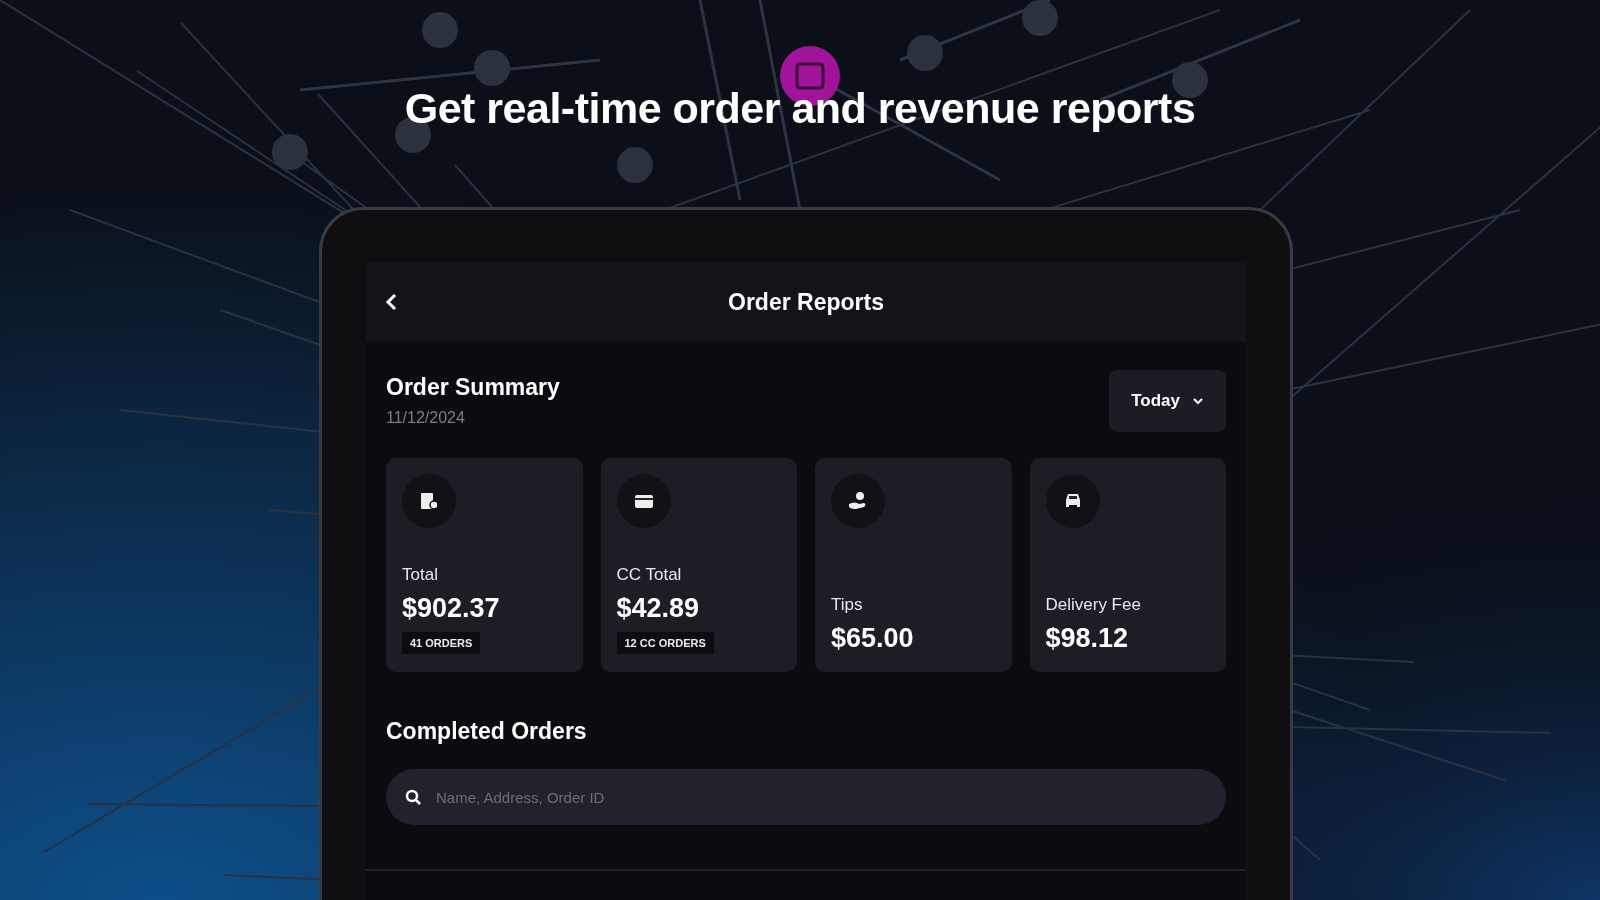 The width and height of the screenshot is (1600, 900). Describe the element at coordinates (806, 302) in the screenshot. I see `screen-title: Order Reports` at that location.